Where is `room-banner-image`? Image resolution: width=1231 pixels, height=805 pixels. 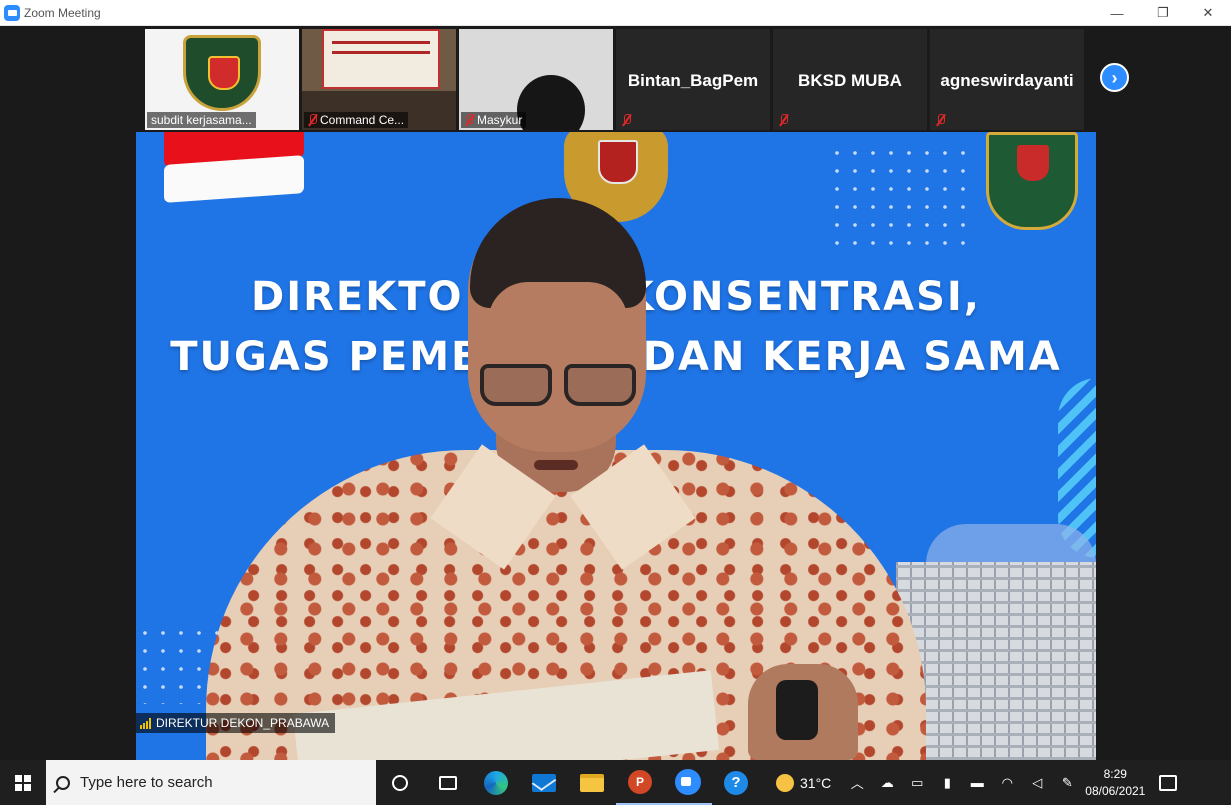 room-banner-image is located at coordinates (381, 59).